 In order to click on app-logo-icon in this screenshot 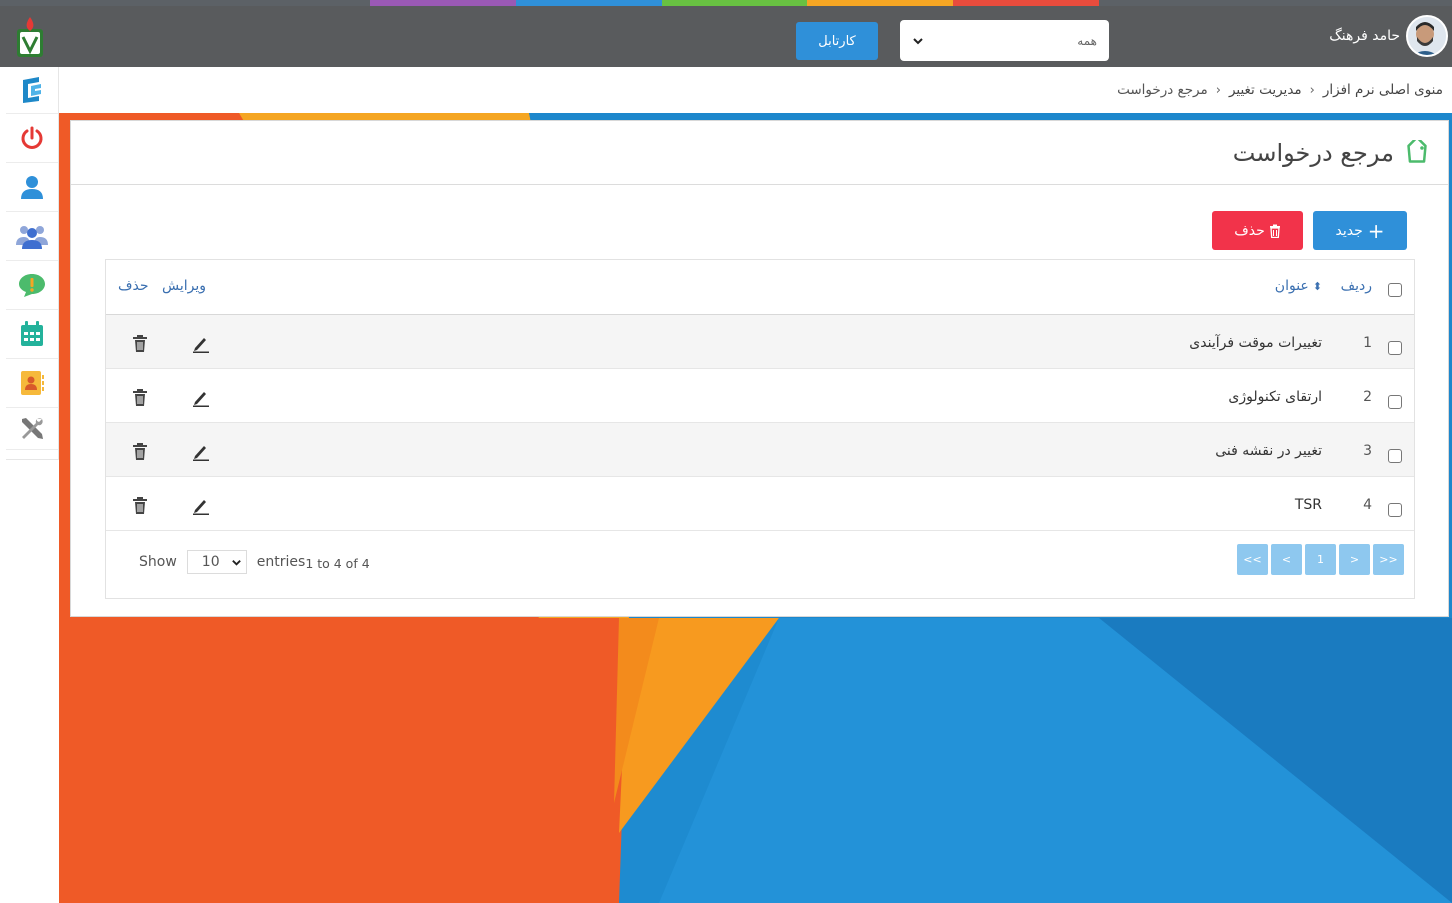, I will do `click(32, 90)`.